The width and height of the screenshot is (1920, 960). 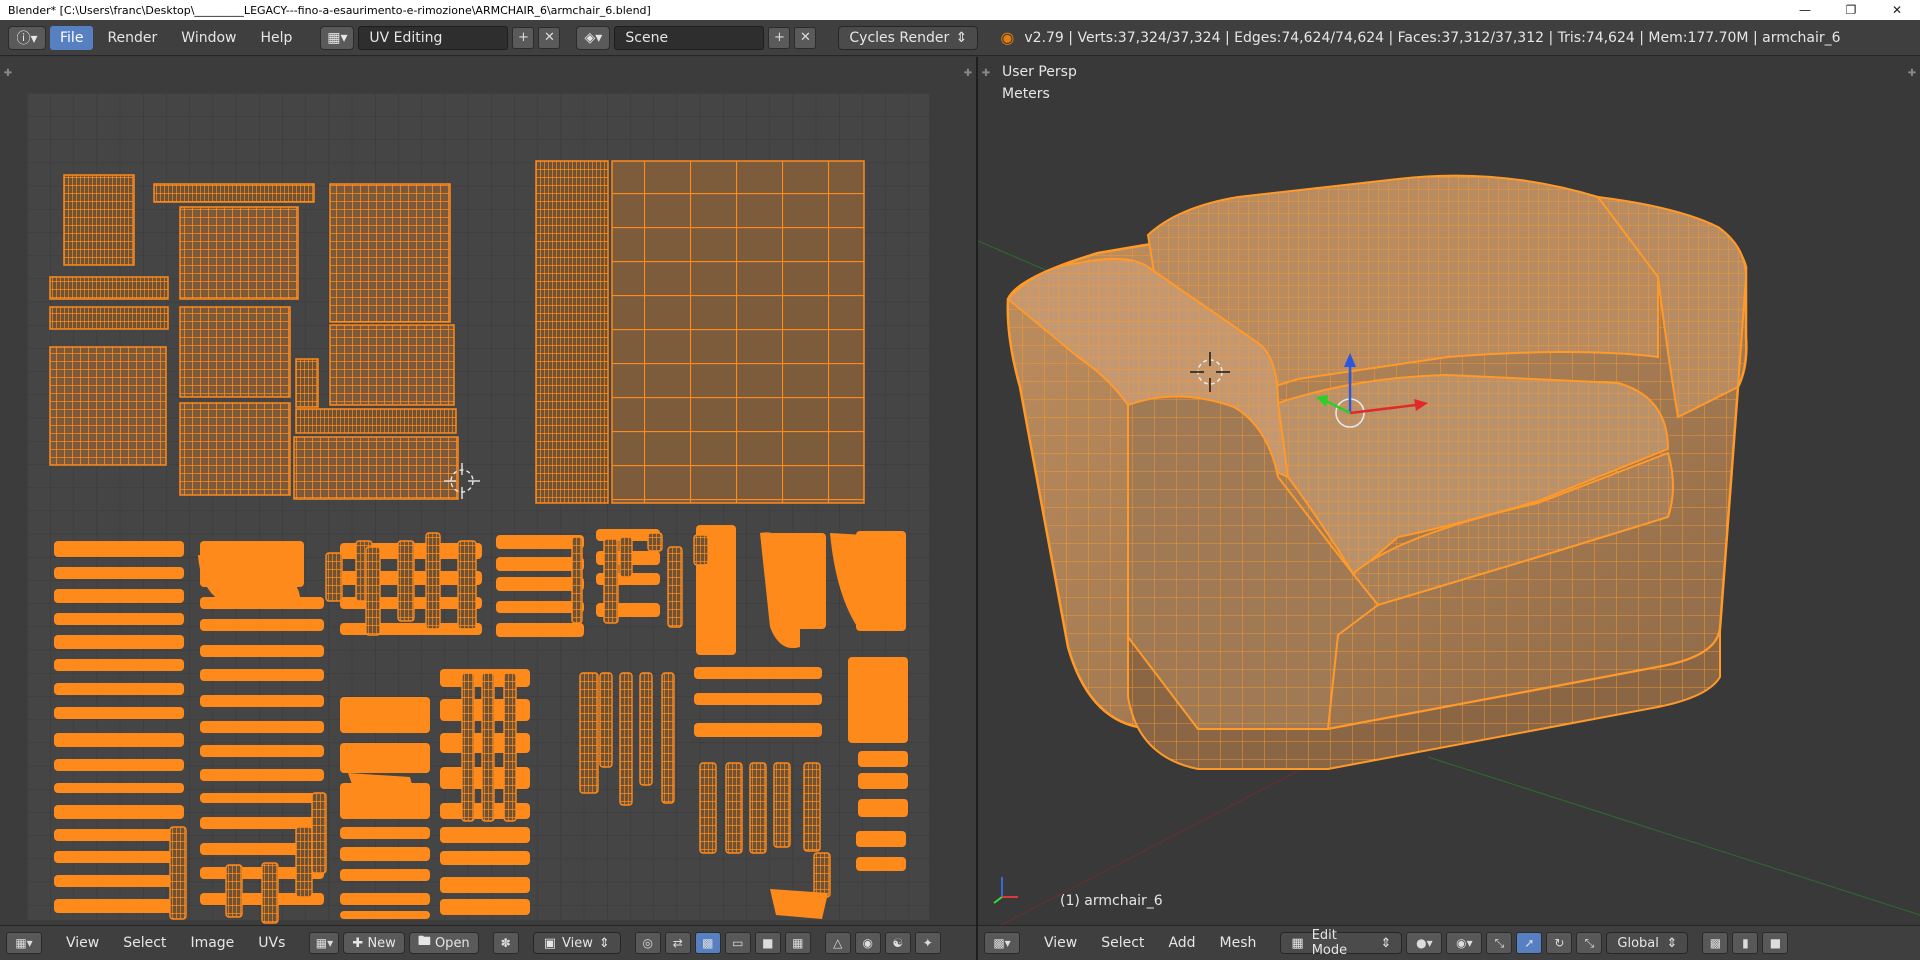 What do you see at coordinates (1897, 10) in the screenshot?
I see `close-icon: ✕` at bounding box center [1897, 10].